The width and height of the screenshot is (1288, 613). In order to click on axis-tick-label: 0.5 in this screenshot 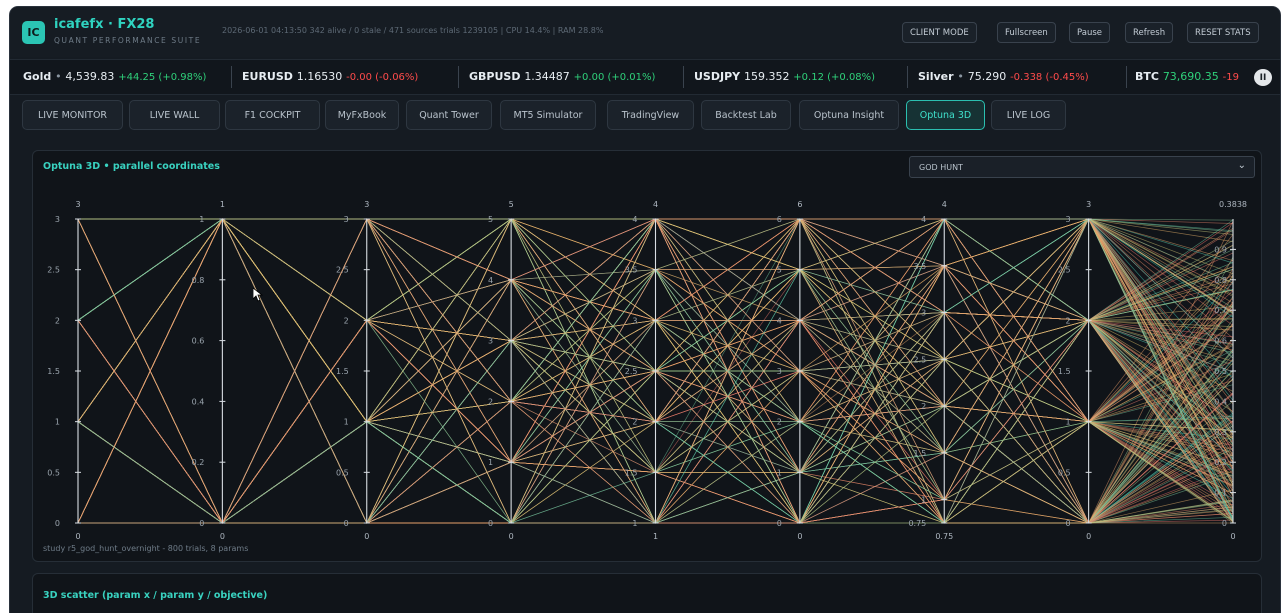, I will do `click(342, 472)`.